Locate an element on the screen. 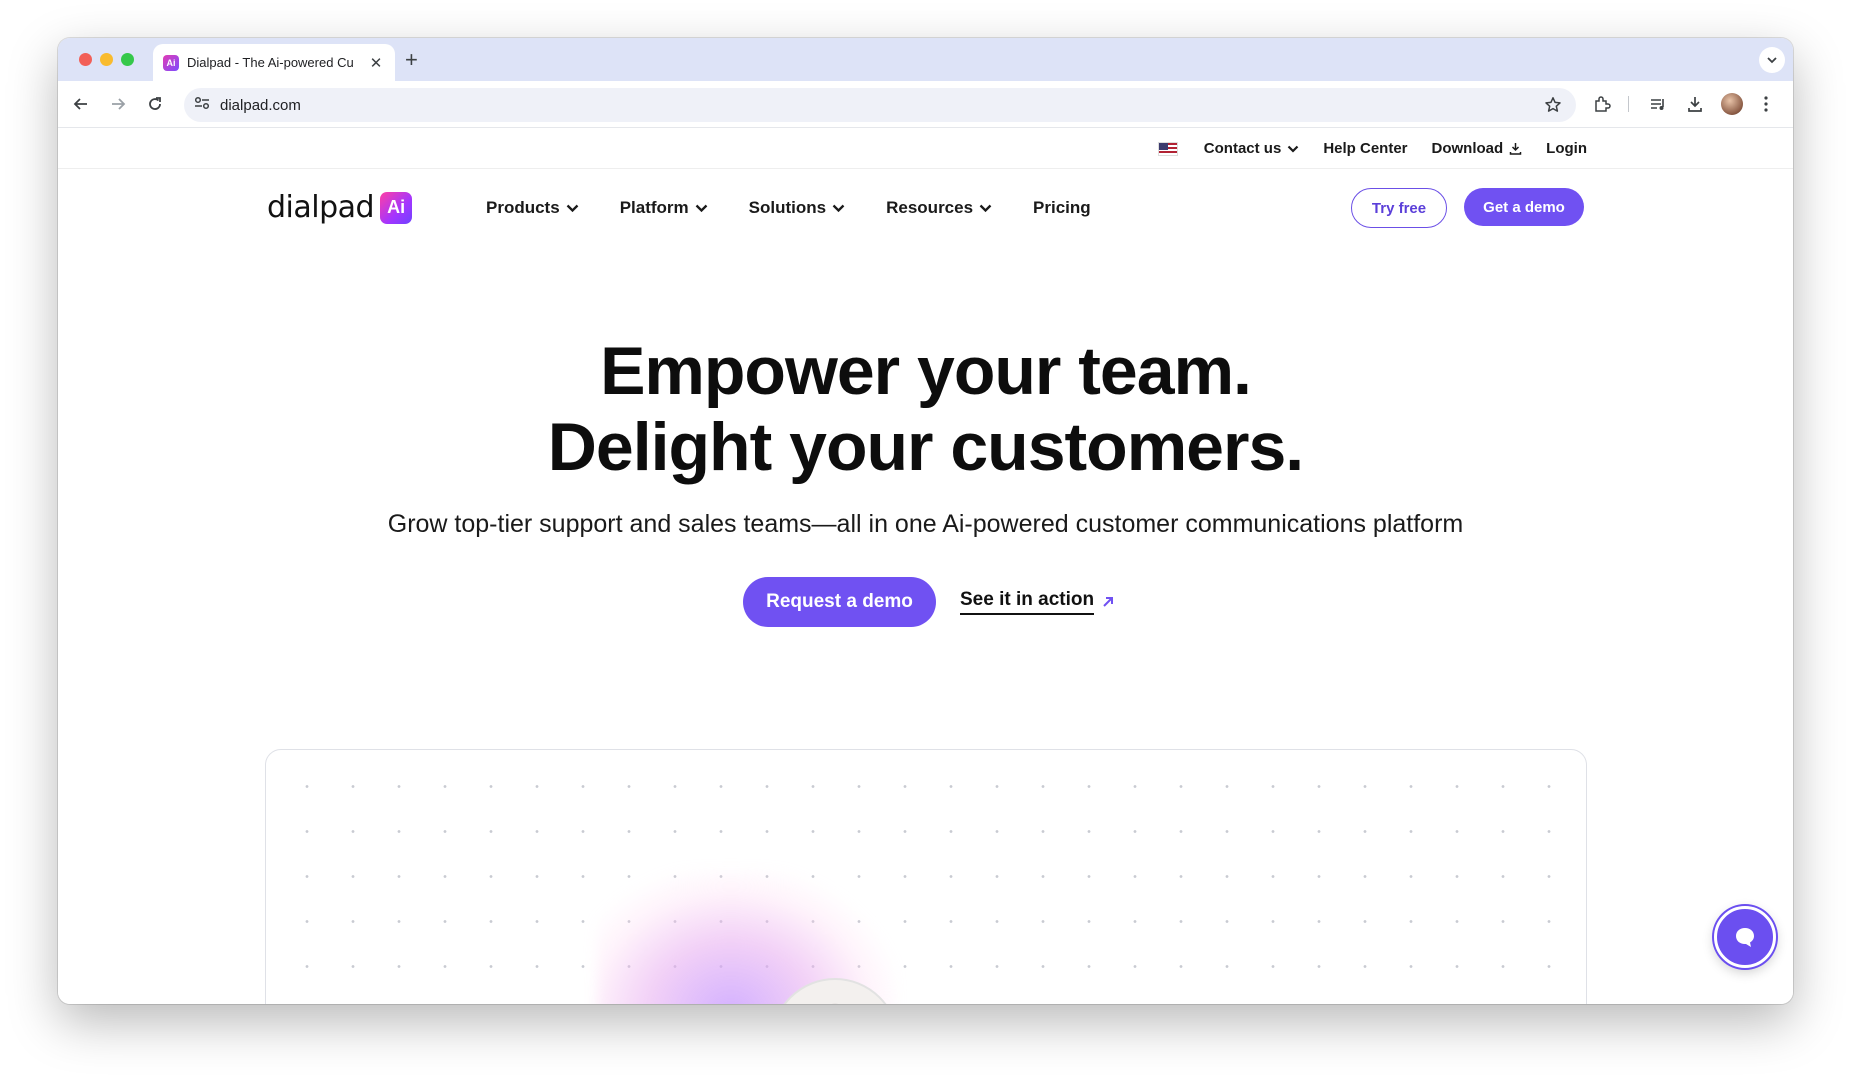 This screenshot has height=1080, width=1850. nav-solutions: Solutions is located at coordinates (797, 208).